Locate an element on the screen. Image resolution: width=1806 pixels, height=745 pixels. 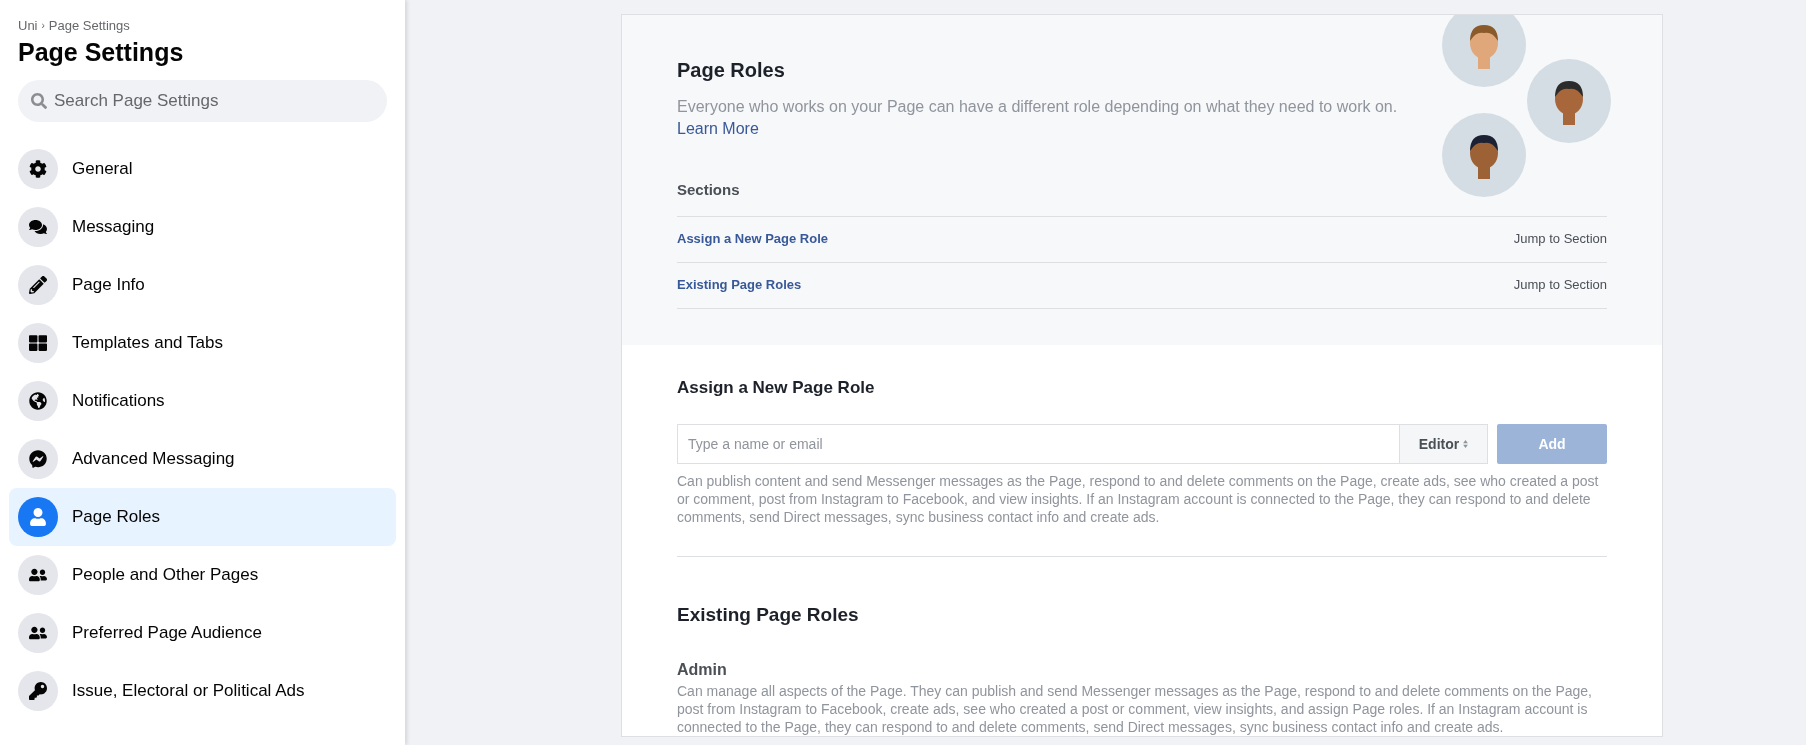
gear-icon is located at coordinates (38, 168).